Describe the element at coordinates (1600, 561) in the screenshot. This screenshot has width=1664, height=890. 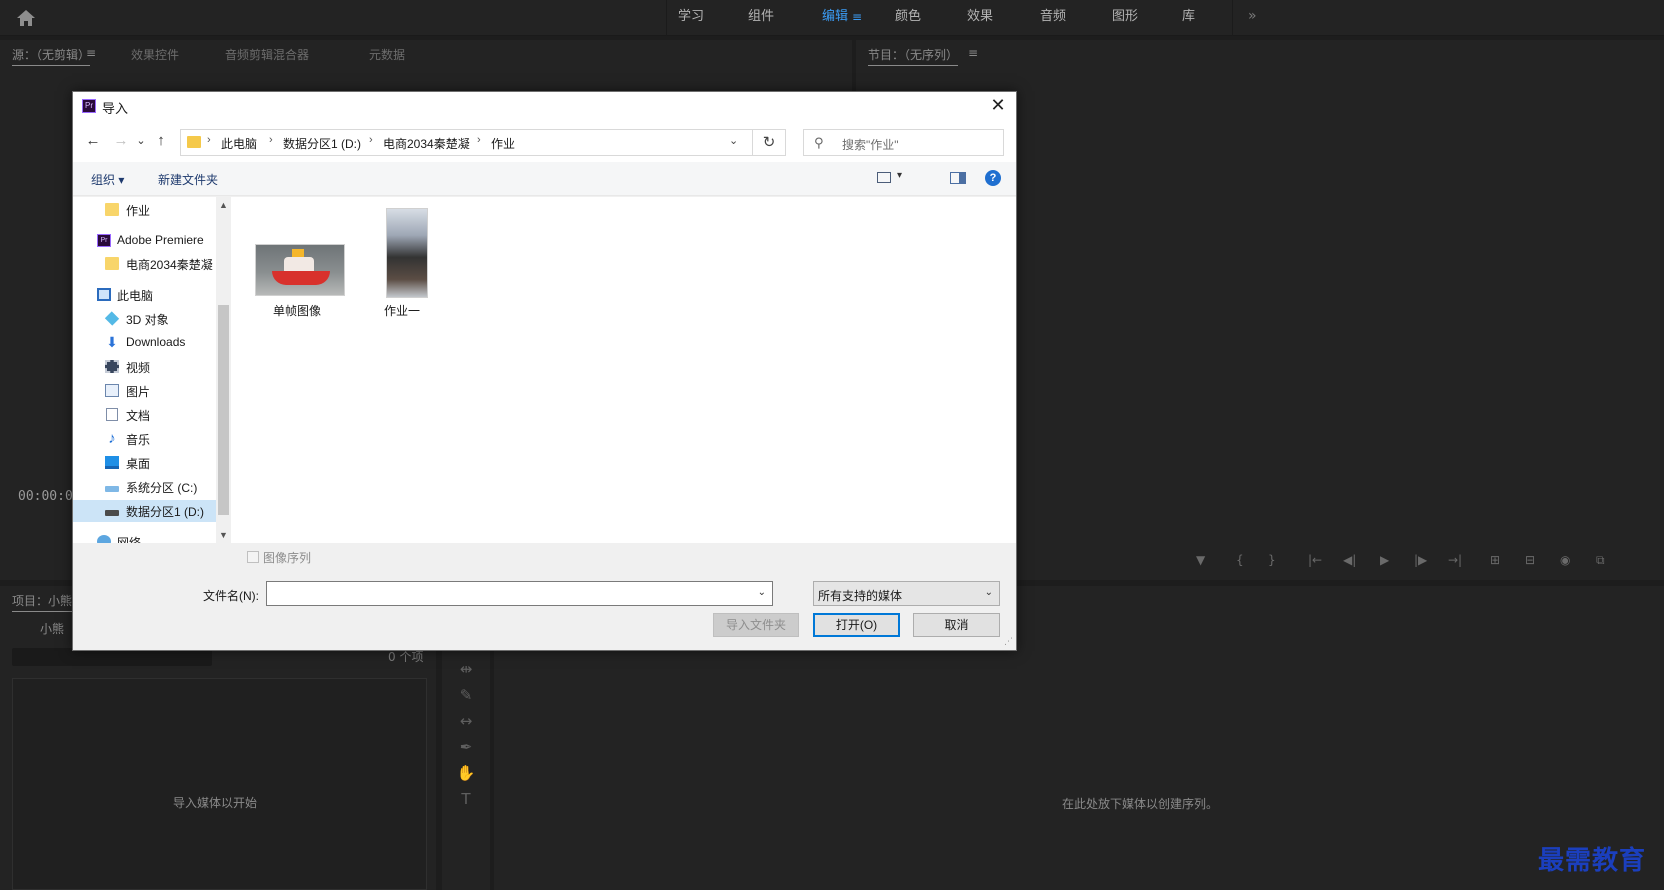
I see `comparison-view-icon: ⧉` at that location.